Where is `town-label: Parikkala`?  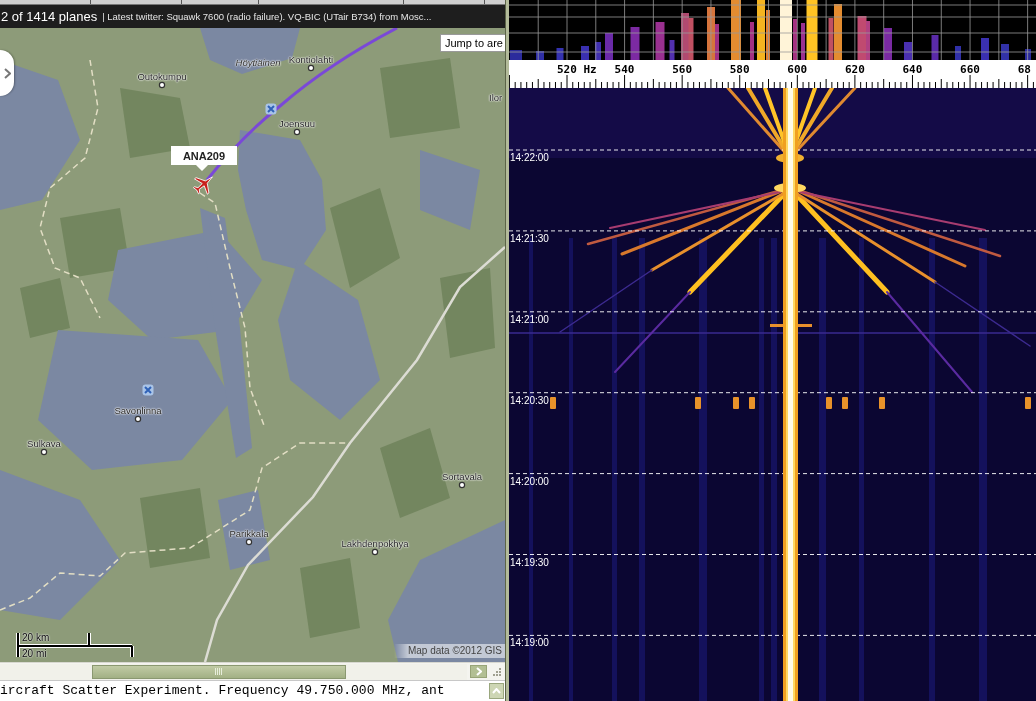
town-label: Parikkala is located at coordinates (249, 533).